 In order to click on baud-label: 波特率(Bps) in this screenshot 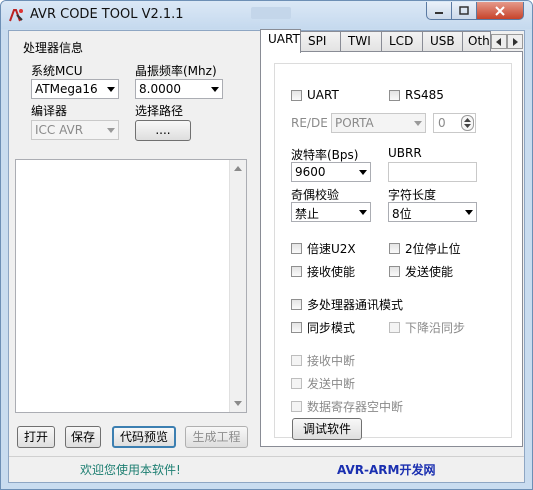, I will do `click(325, 155)`.